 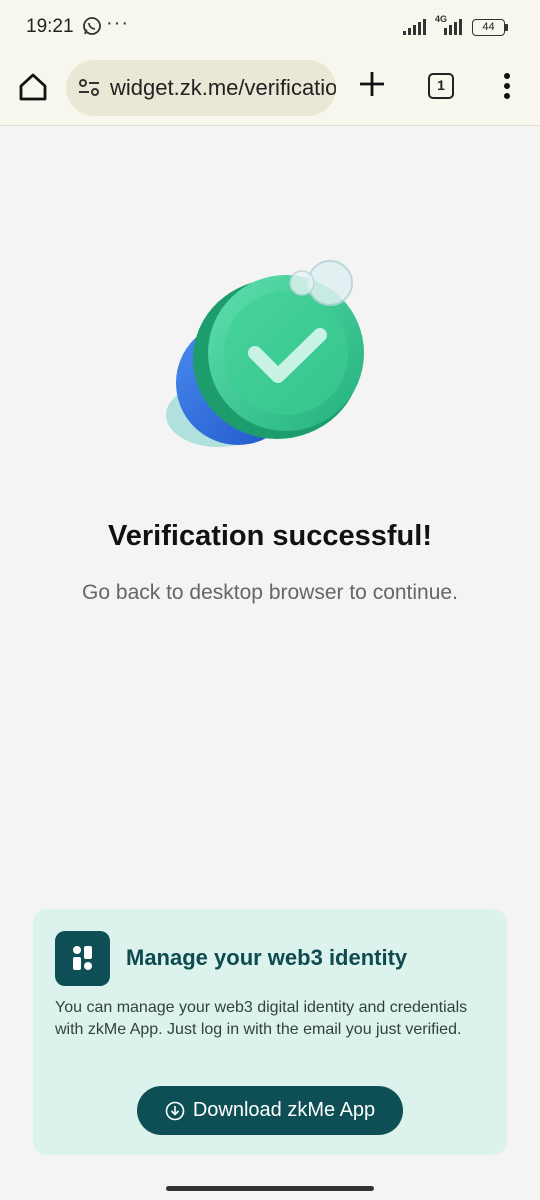 What do you see at coordinates (265, 353) in the screenshot?
I see `success-coins-illustration` at bounding box center [265, 353].